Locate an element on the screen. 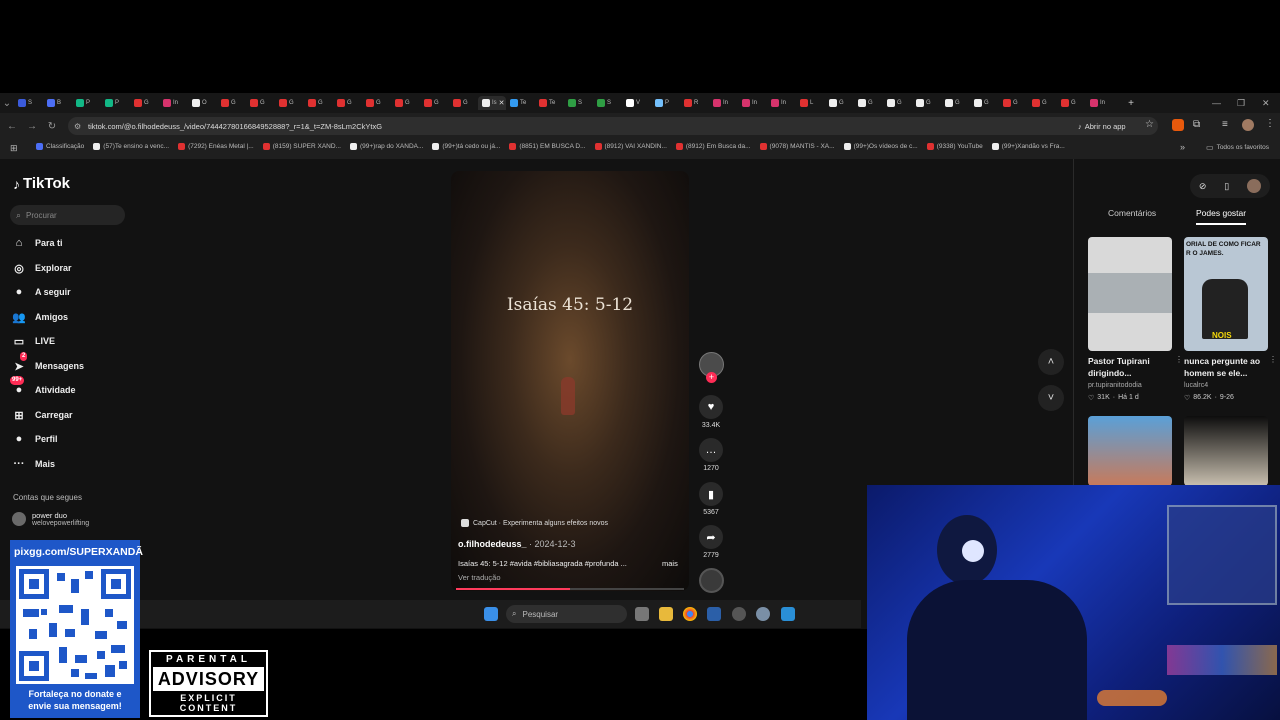 This screenshot has width=1280, height=720. share-action: ➦ 2779 is located at coordinates (711, 542).